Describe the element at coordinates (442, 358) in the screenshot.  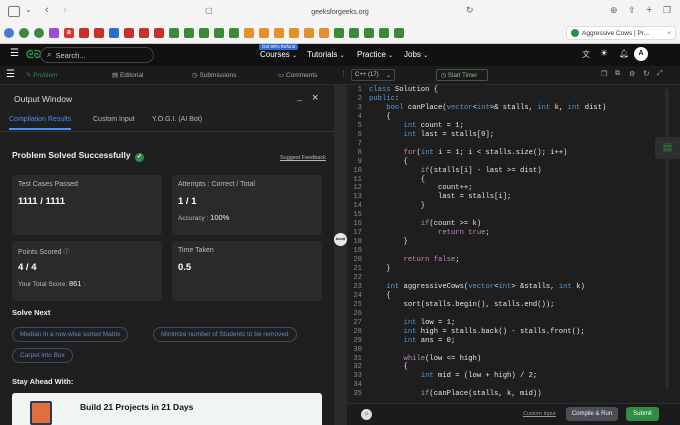
I see `code-text: while(low <= high)` at that location.